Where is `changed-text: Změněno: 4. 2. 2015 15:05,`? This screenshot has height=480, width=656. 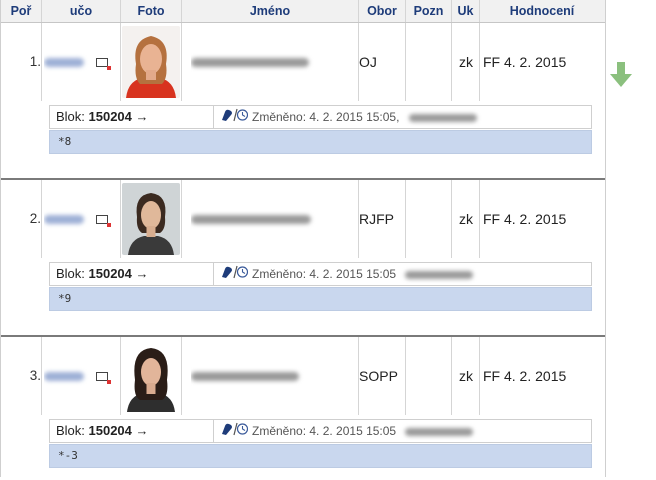
changed-text: Změněno: 4. 2. 2015 15:05, is located at coordinates (326, 117).